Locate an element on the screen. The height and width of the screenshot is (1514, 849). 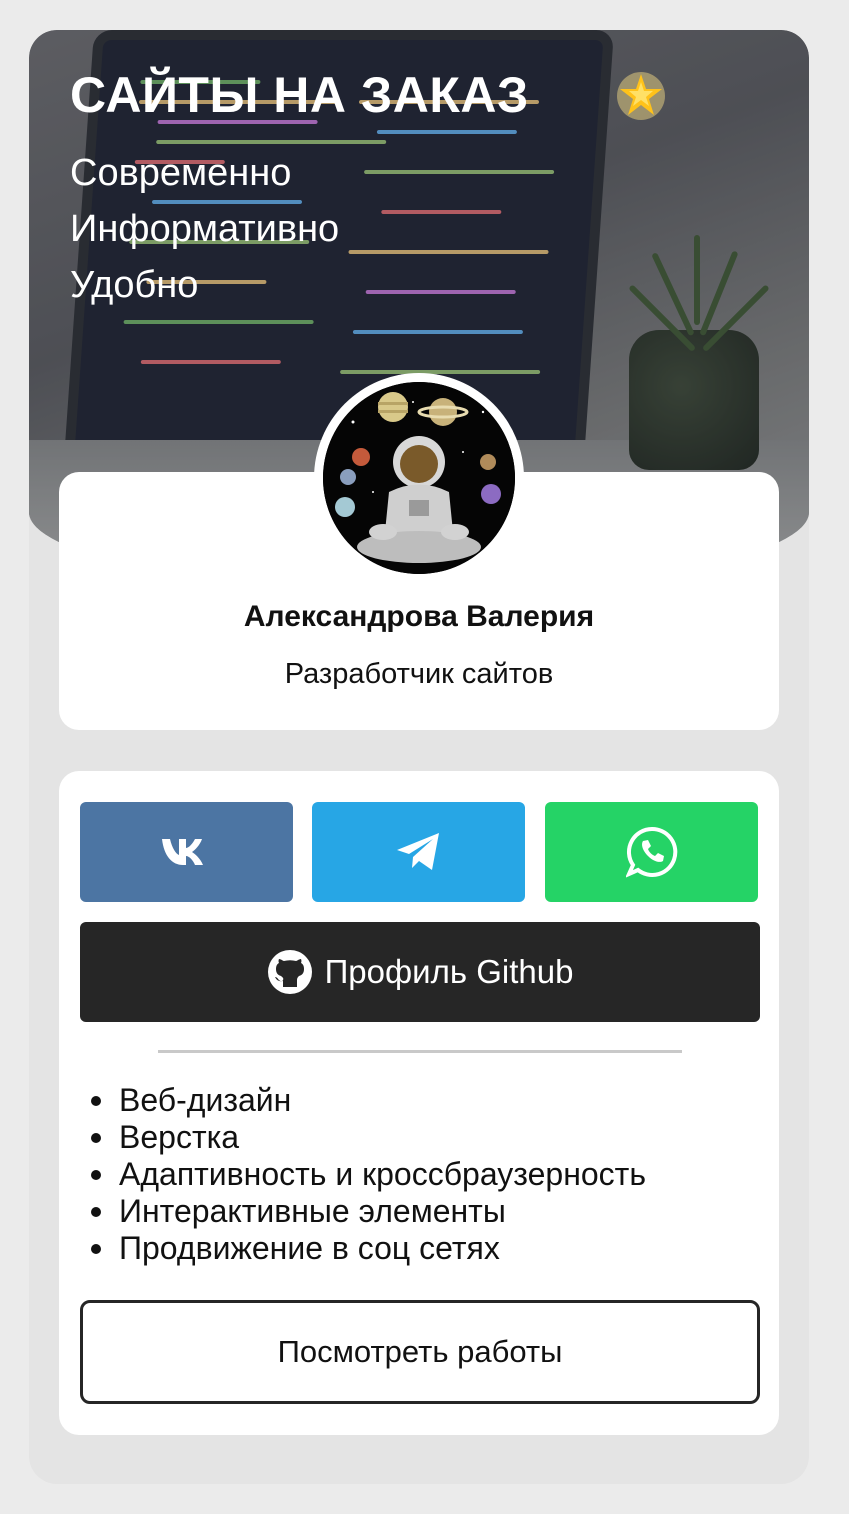
list-item: Интерактивные элементы is located at coordinates (366, 1211).